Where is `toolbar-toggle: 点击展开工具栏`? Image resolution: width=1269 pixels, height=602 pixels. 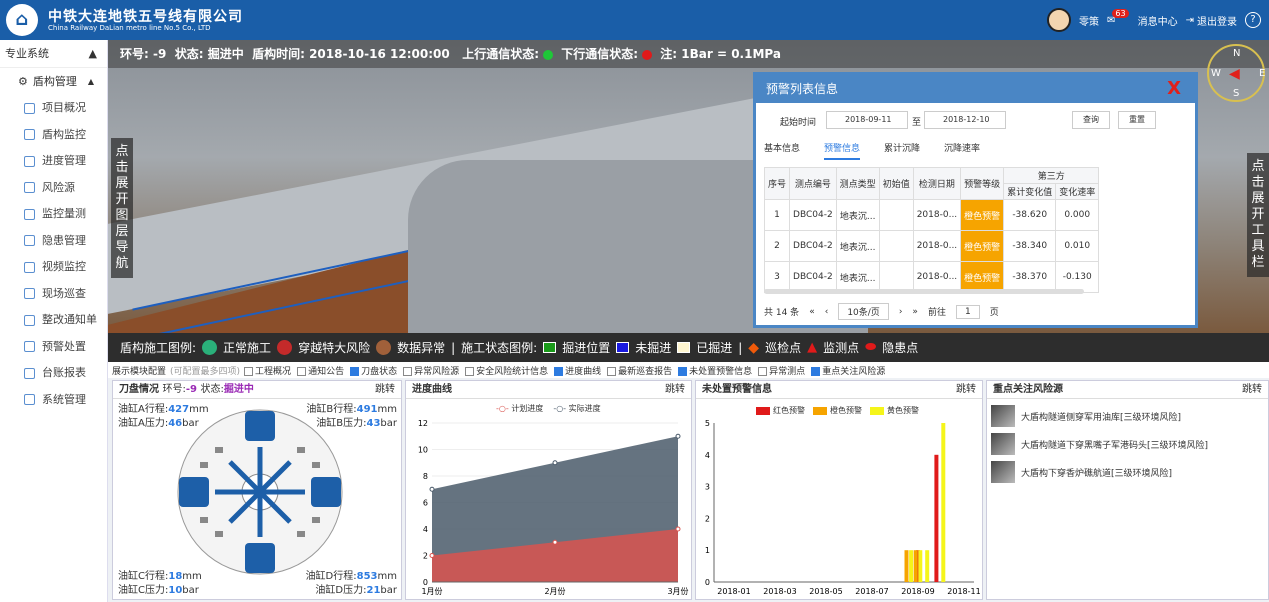 toolbar-toggle: 点击展开工具栏 is located at coordinates (1258, 215).